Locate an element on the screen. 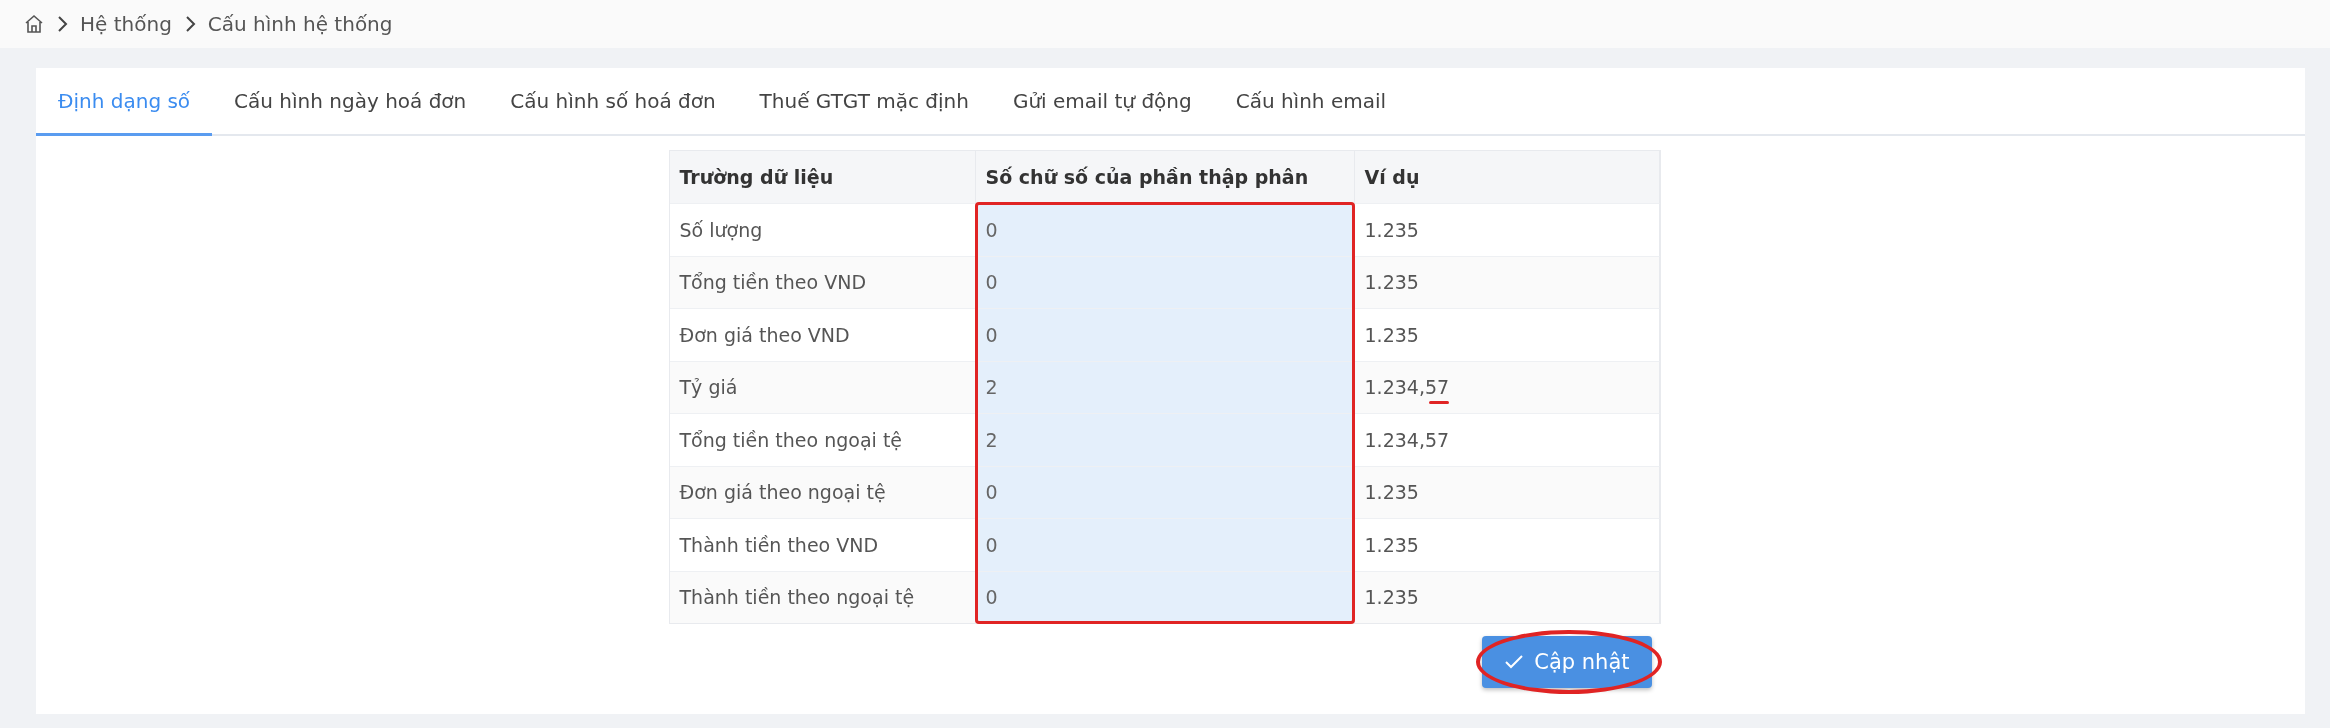 The image size is (2330, 728). column-header: Trường dữ liệu is located at coordinates (822, 177).